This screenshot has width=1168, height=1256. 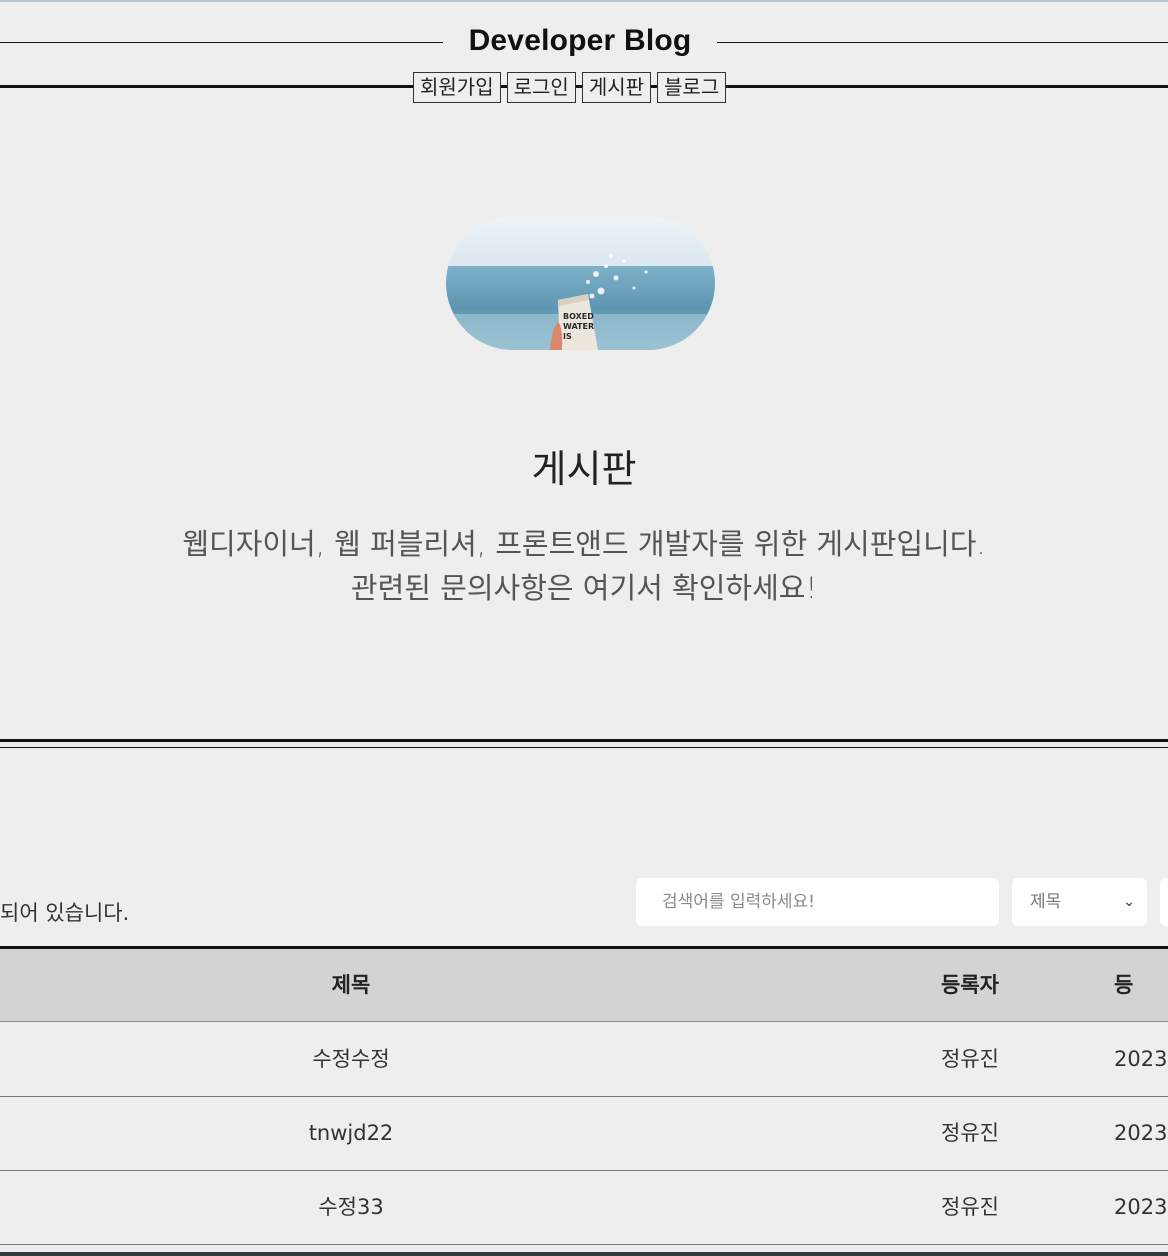 What do you see at coordinates (1164, 902) in the screenshot?
I see `search-button` at bounding box center [1164, 902].